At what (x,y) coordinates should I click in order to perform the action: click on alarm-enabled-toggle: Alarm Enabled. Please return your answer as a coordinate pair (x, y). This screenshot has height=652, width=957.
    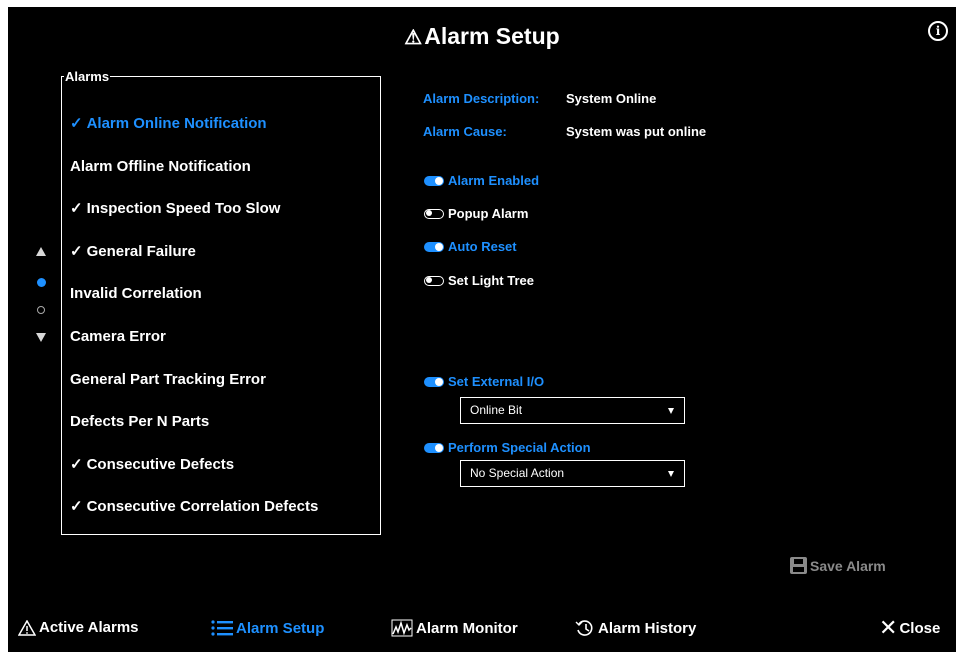
    Looking at the image, I should click on (481, 180).